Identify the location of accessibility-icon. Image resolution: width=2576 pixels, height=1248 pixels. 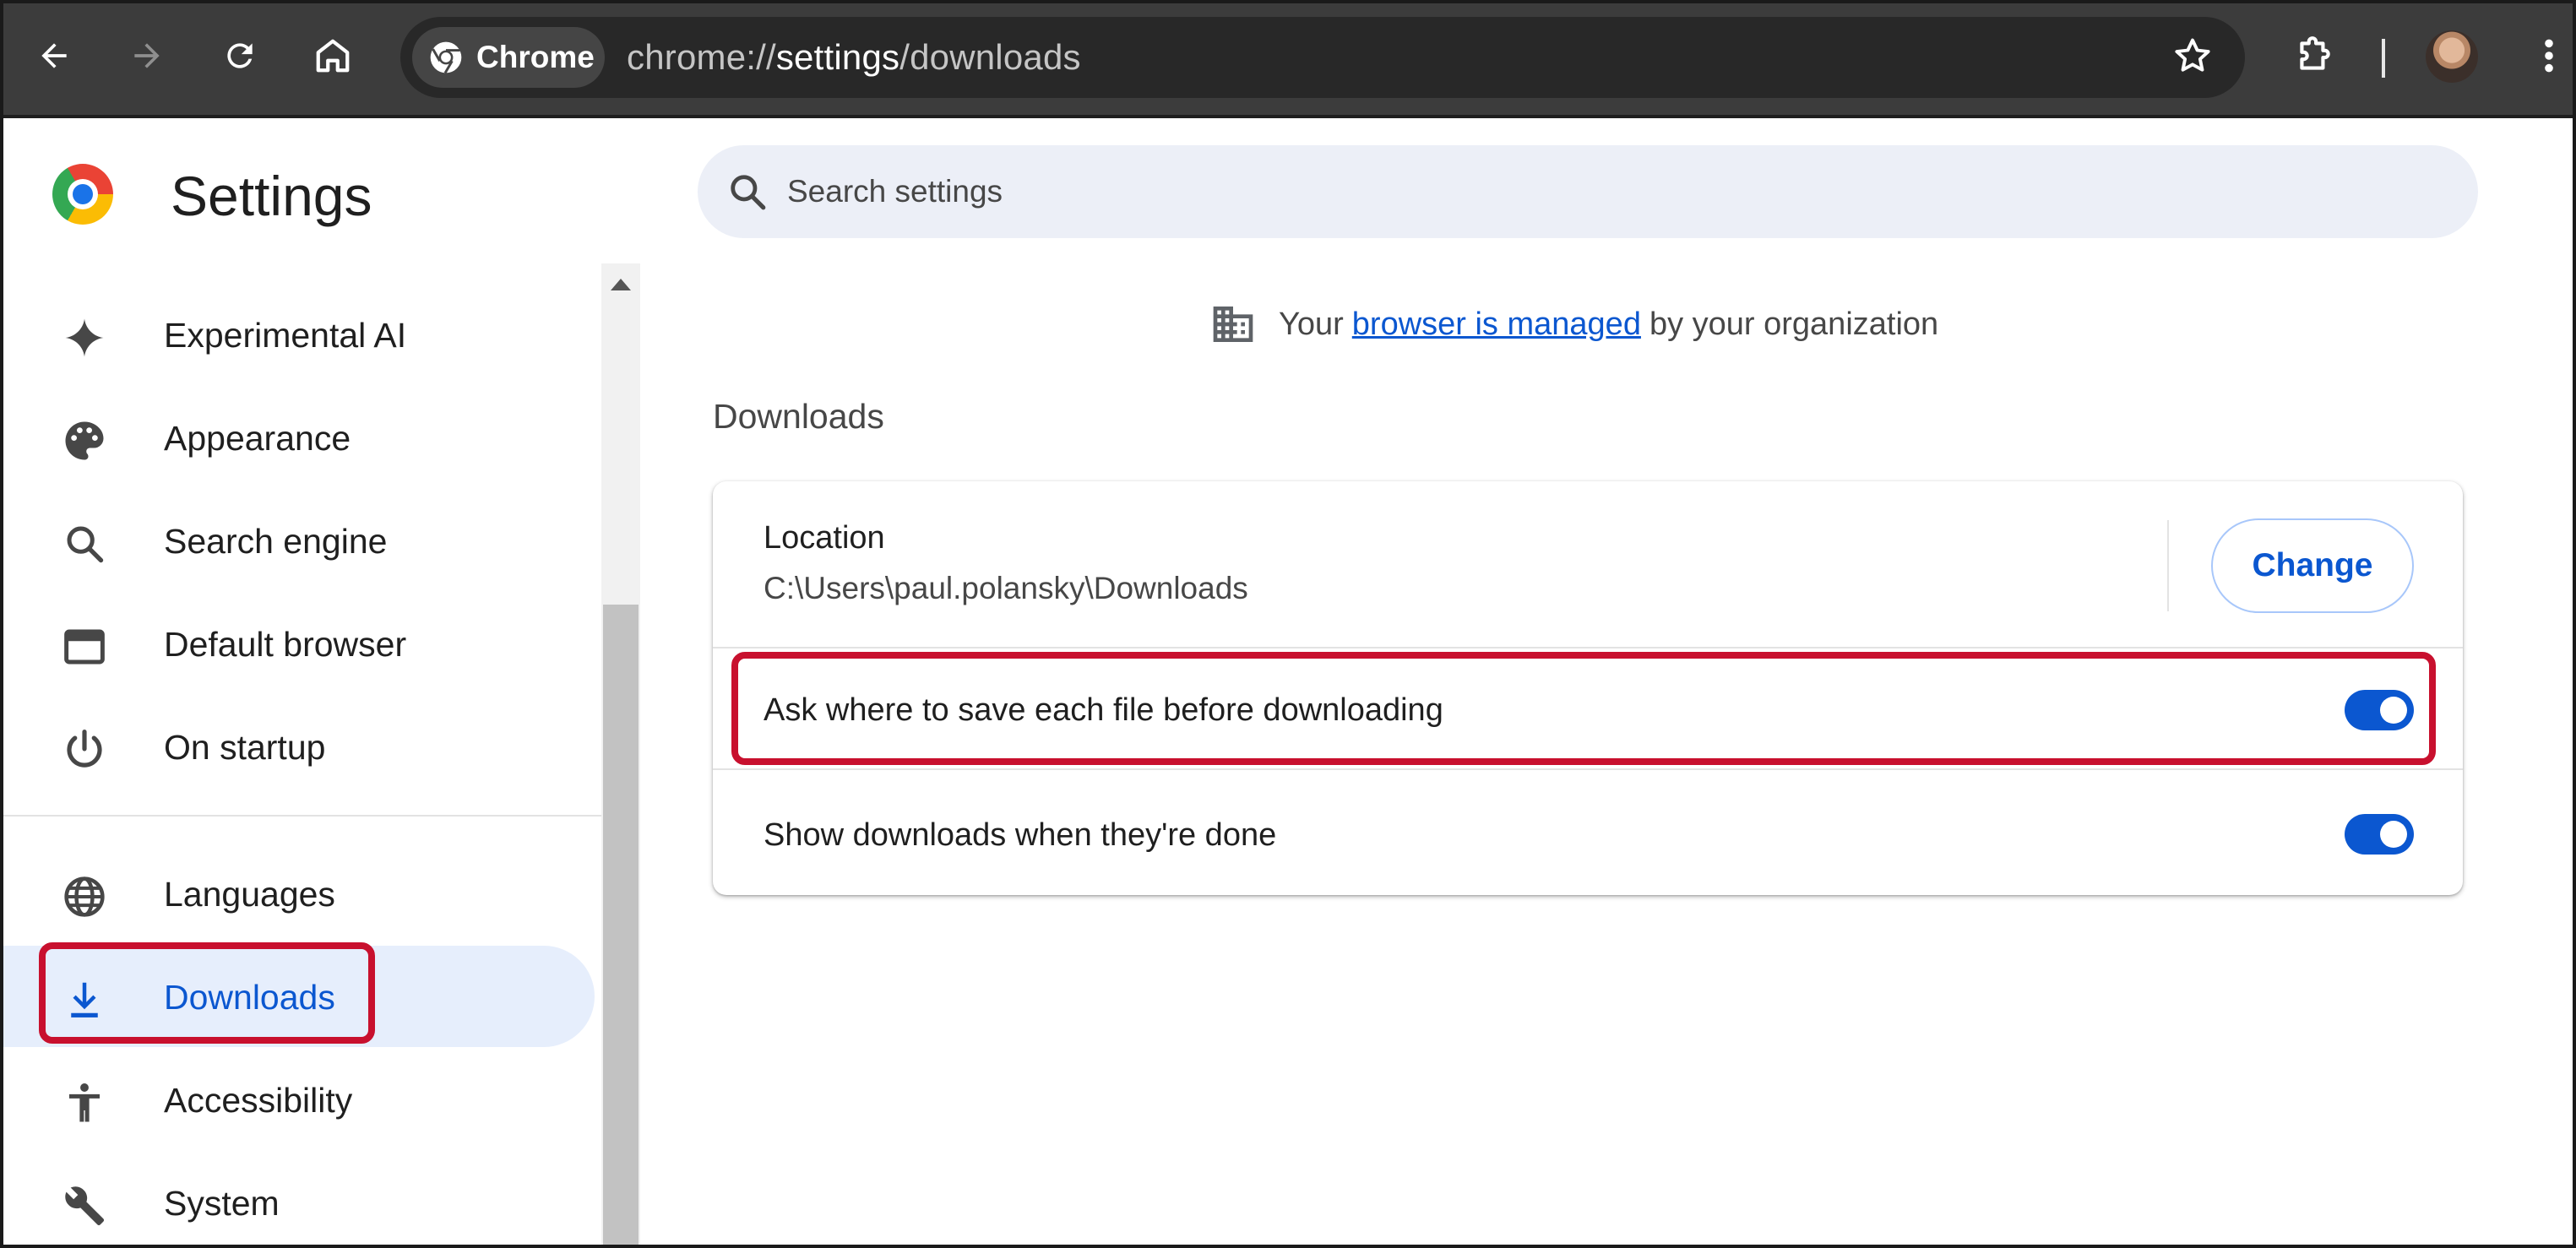
(84, 1102).